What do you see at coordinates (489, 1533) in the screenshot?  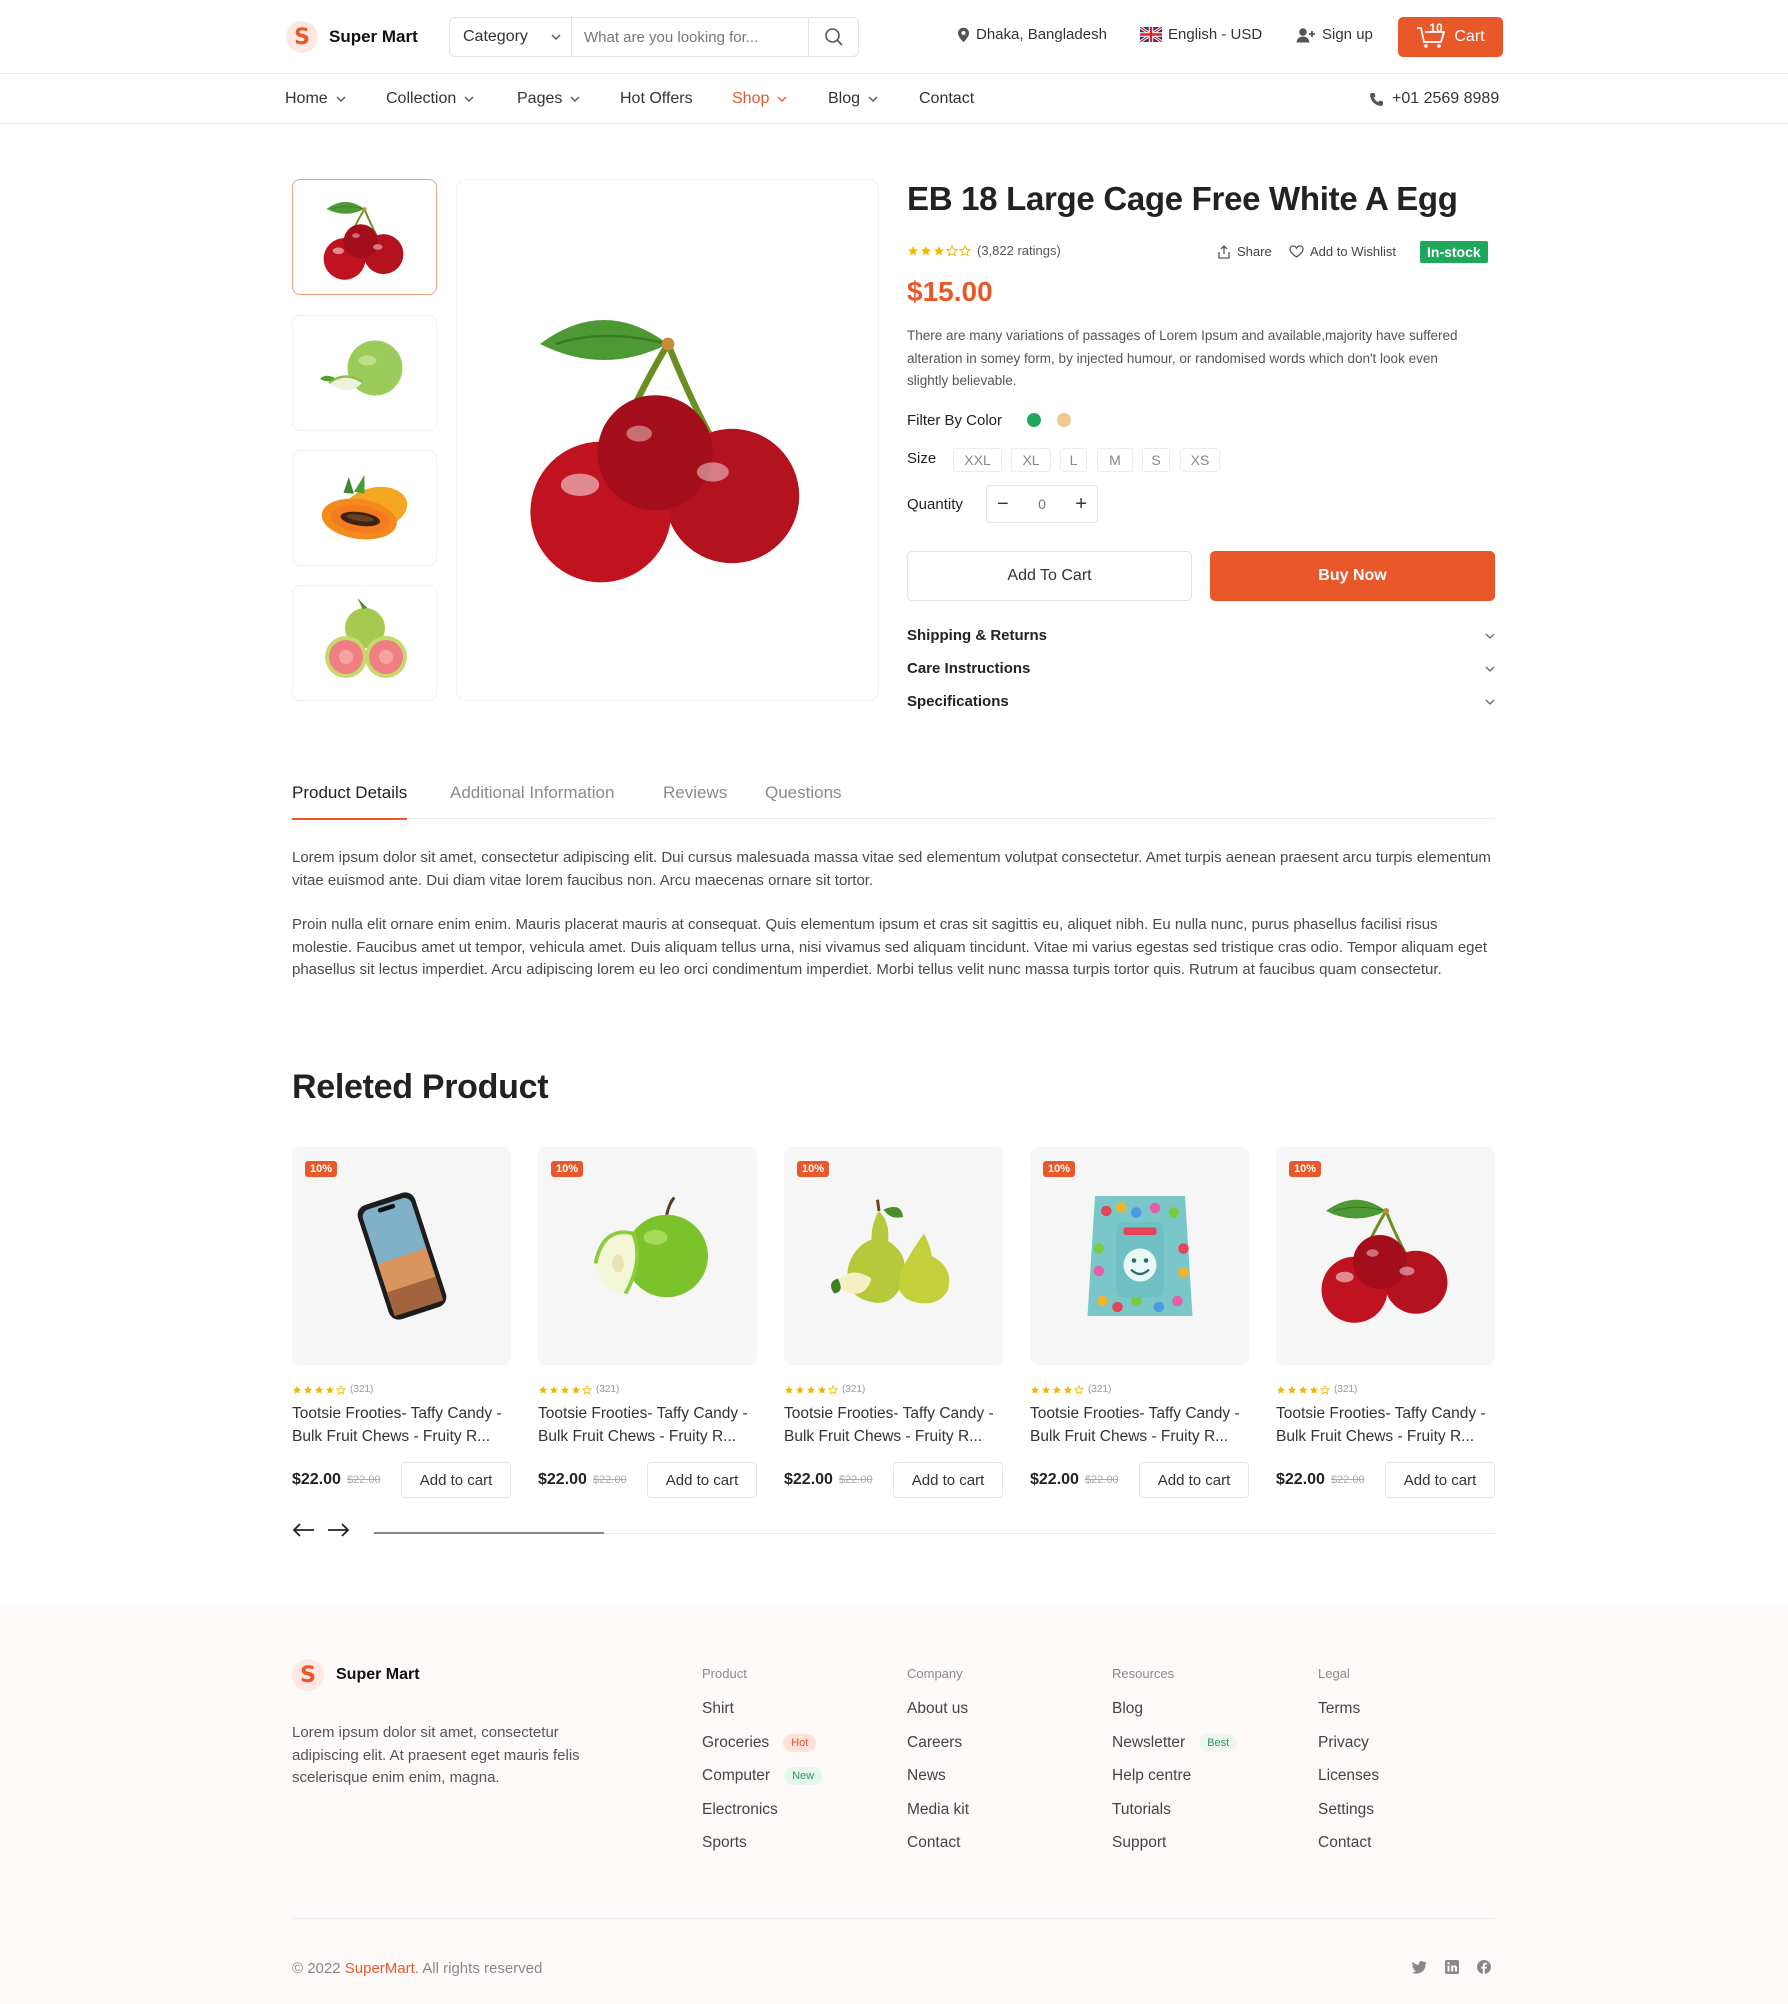 I see `carousel-progress` at bounding box center [489, 1533].